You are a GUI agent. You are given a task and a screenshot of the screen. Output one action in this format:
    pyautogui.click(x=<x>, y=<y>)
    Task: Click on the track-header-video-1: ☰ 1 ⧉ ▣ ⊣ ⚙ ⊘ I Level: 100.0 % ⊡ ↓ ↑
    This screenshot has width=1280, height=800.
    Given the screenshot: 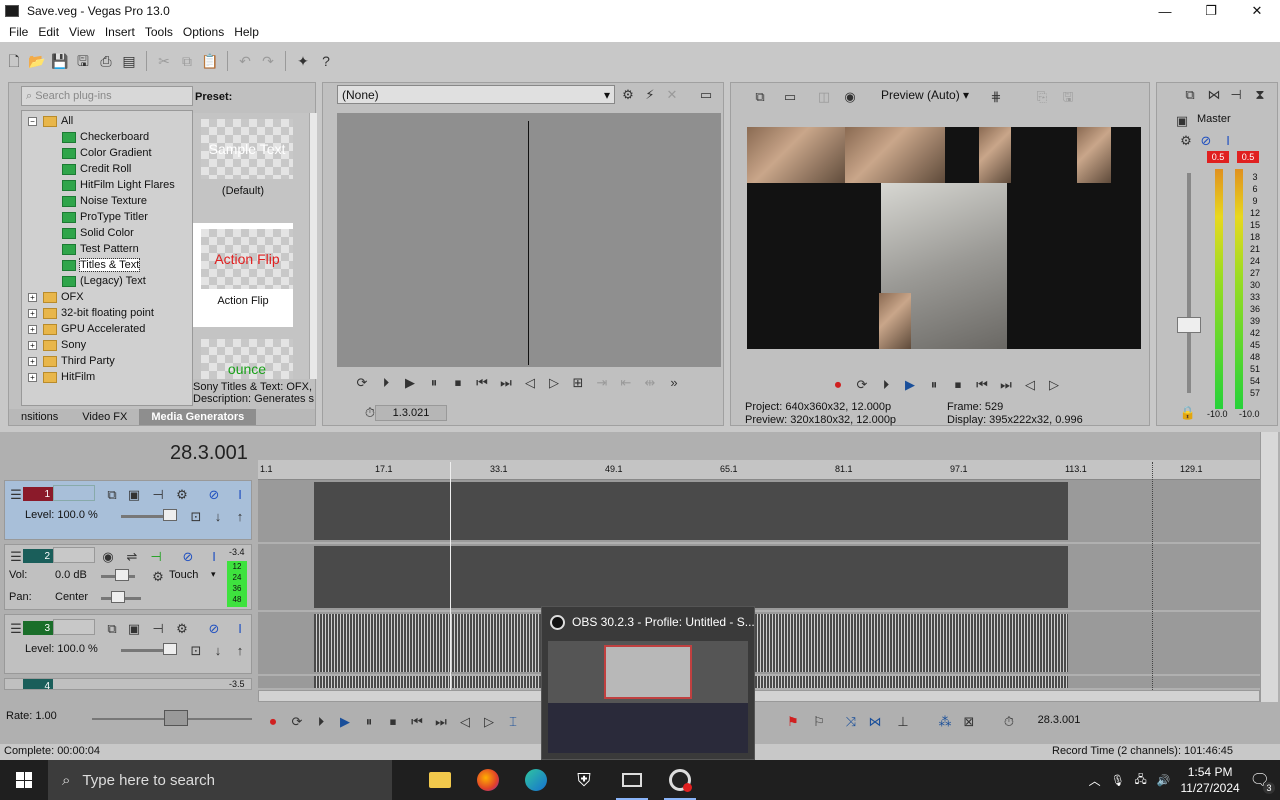 What is the action you would take?
    pyautogui.click(x=128, y=510)
    